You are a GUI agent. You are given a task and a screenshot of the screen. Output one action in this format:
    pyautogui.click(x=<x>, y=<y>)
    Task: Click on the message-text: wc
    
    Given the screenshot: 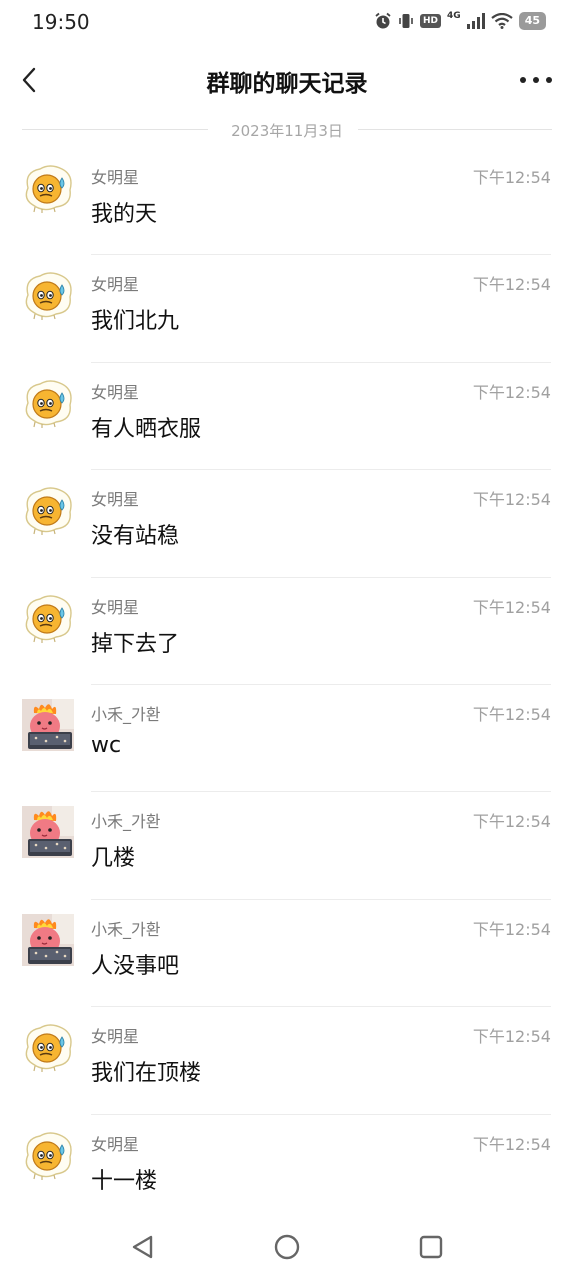 What is the action you would take?
    pyautogui.click(x=106, y=745)
    